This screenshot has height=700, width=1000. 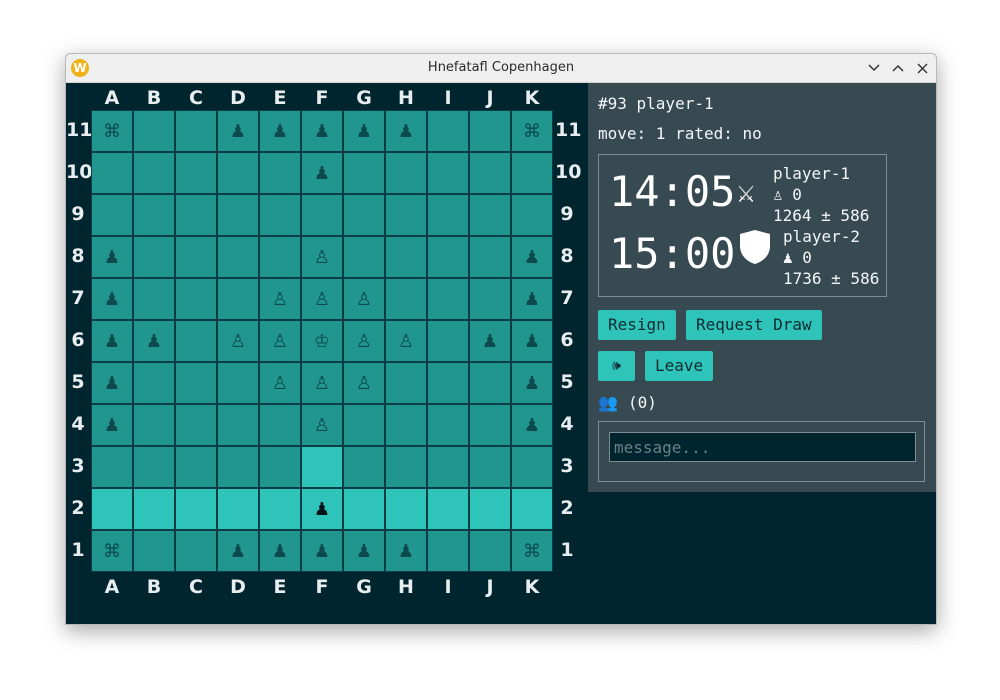 I want to click on board-square-d4, so click(x=238, y=425).